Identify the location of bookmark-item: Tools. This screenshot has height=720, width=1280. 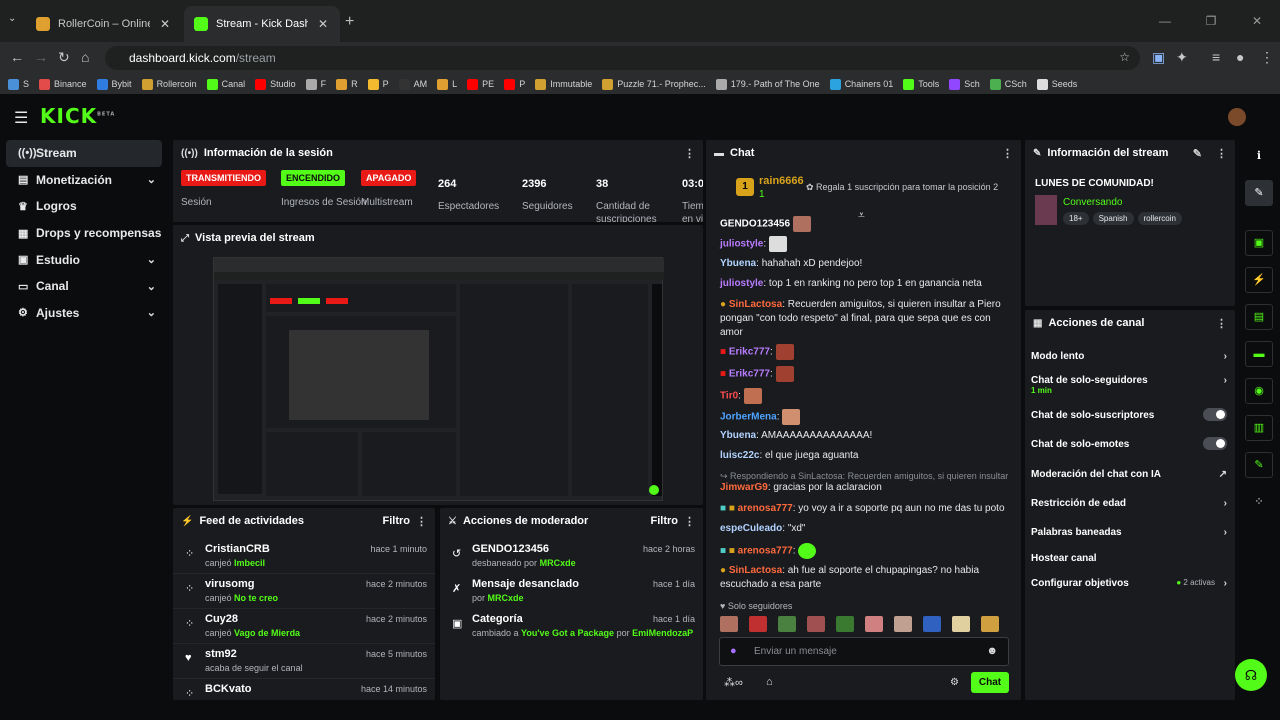
(921, 84).